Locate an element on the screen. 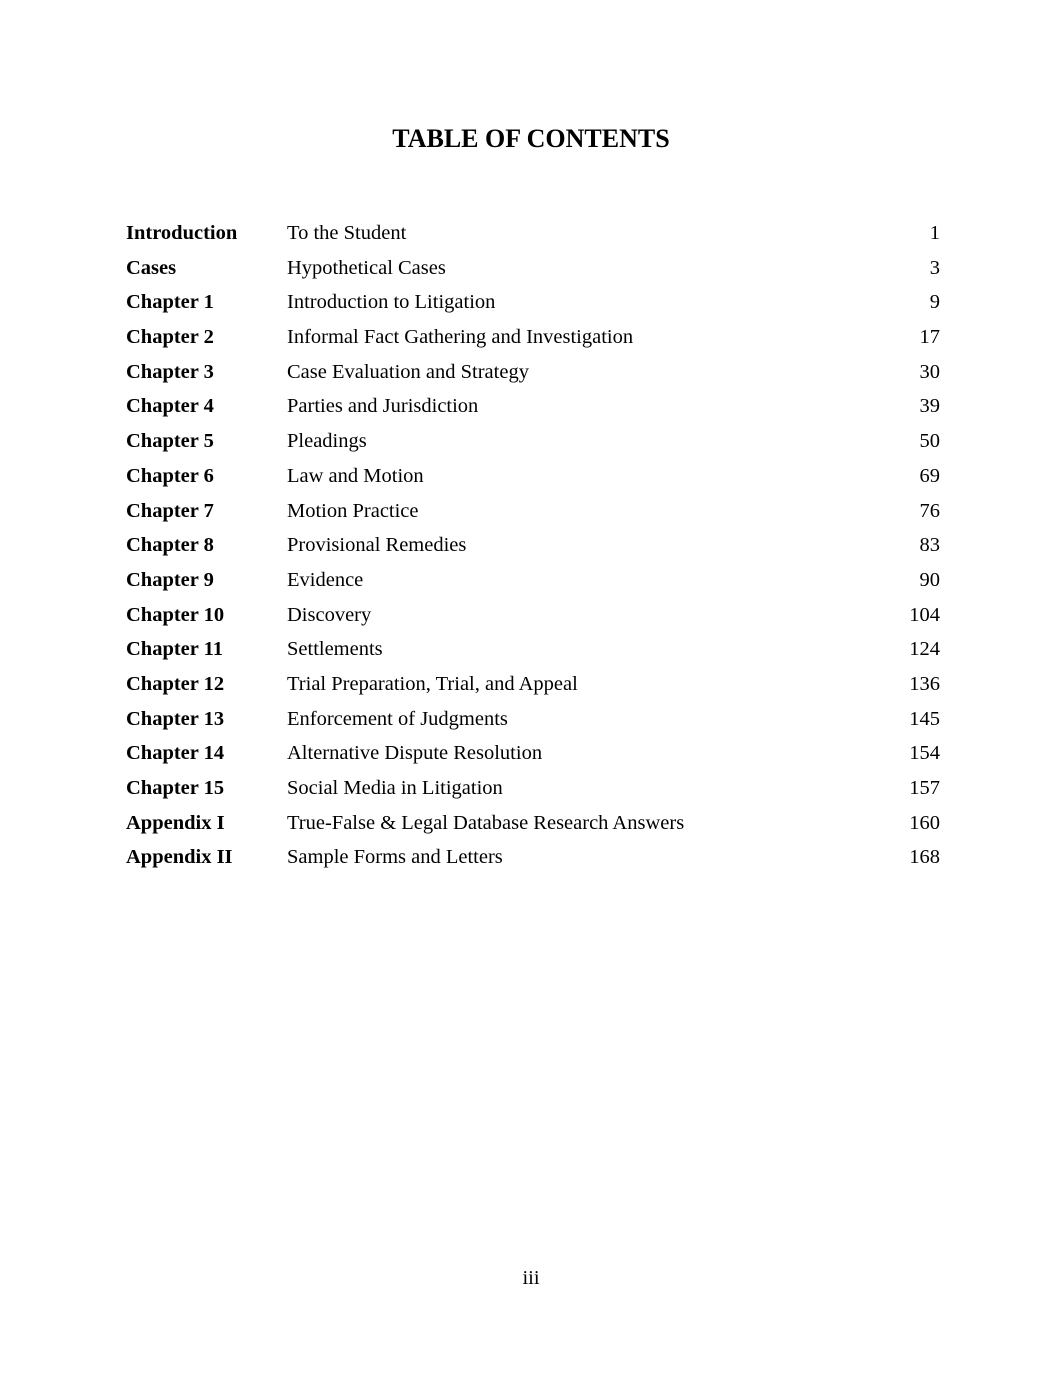 Image resolution: width=1062 pixels, height=1377 pixels. toc-entry: Chapter 5 Pleadings 50 is located at coordinates (533, 444).